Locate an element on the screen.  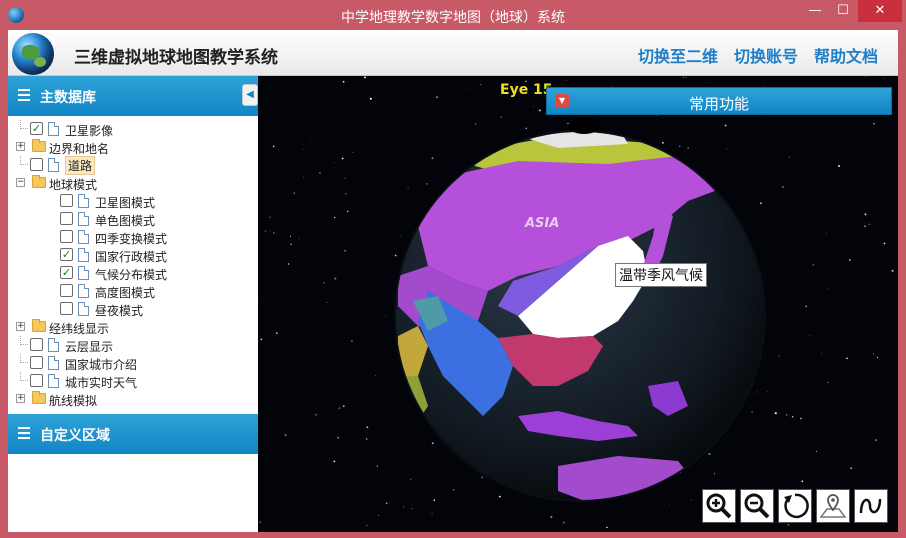
collapse-icon: − is located at coordinates (20, 182).